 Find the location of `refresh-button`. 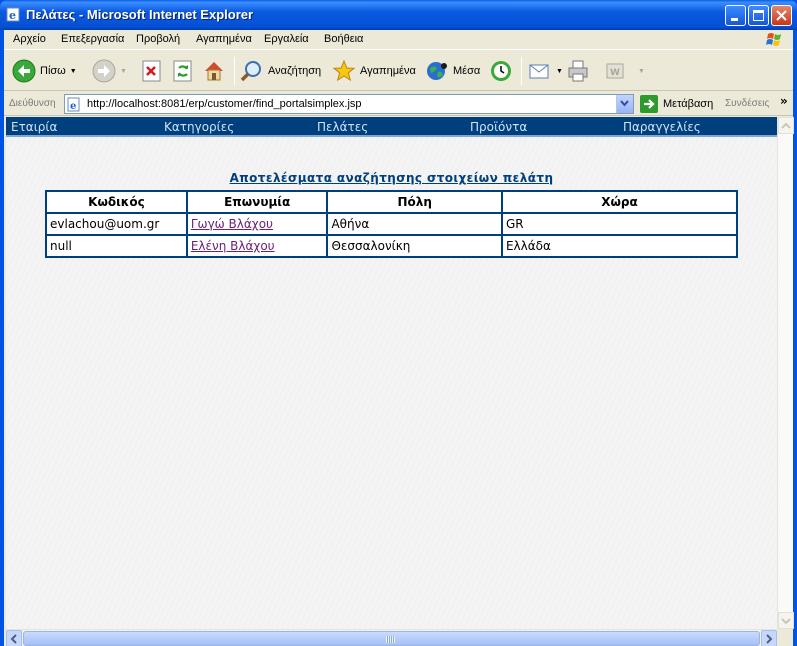

refresh-button is located at coordinates (183, 71).